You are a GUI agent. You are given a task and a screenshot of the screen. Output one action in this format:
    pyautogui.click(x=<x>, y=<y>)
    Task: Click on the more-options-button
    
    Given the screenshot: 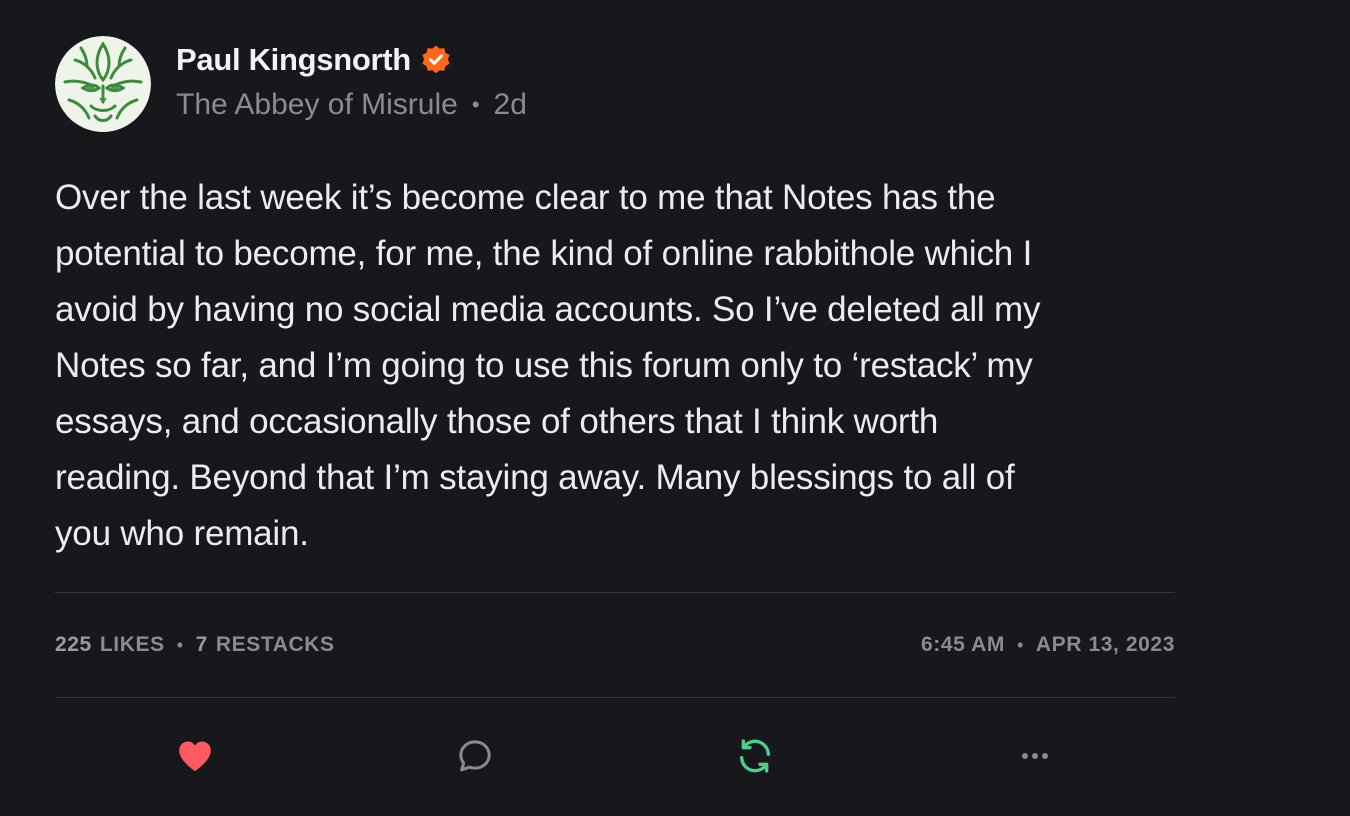 What is the action you would take?
    pyautogui.click(x=1035, y=756)
    